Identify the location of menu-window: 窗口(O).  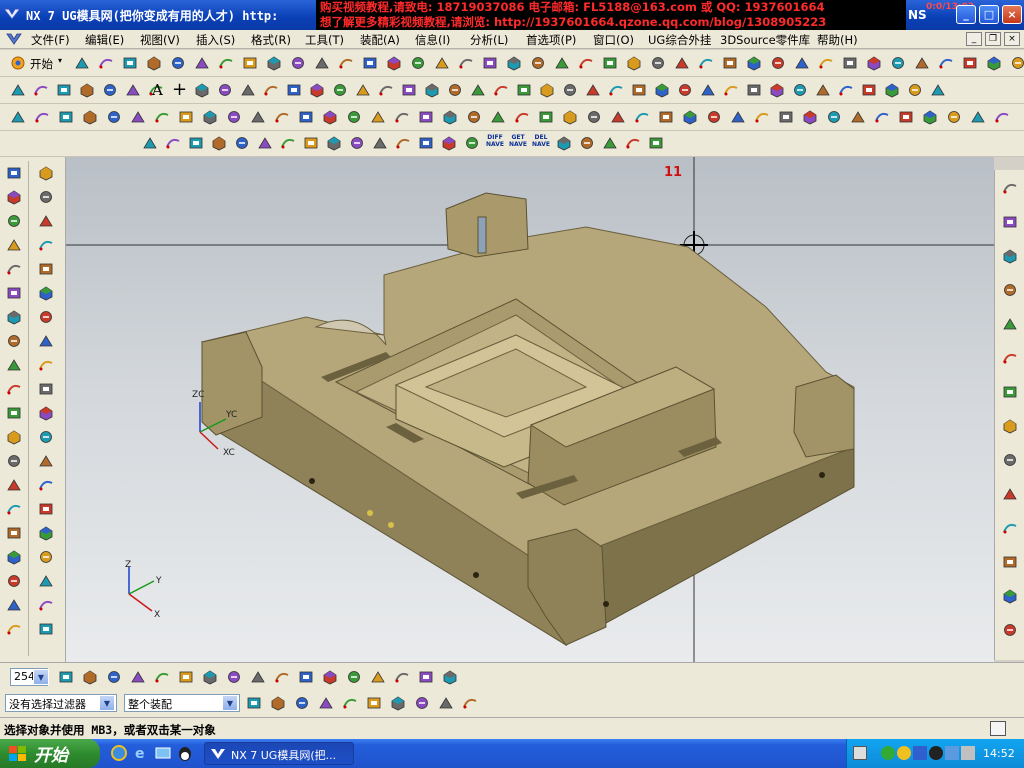
(613, 40).